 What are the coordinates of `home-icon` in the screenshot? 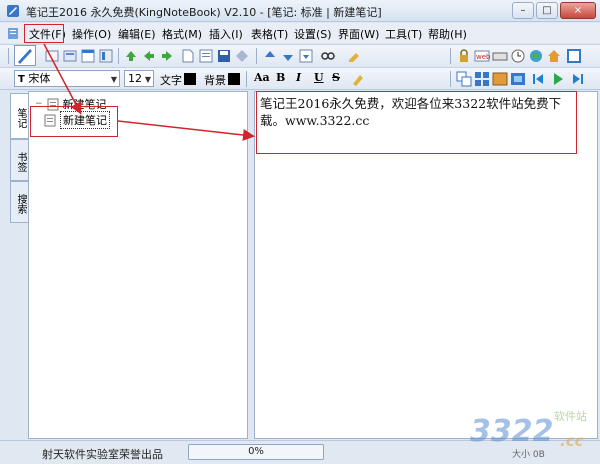 It's located at (554, 56).